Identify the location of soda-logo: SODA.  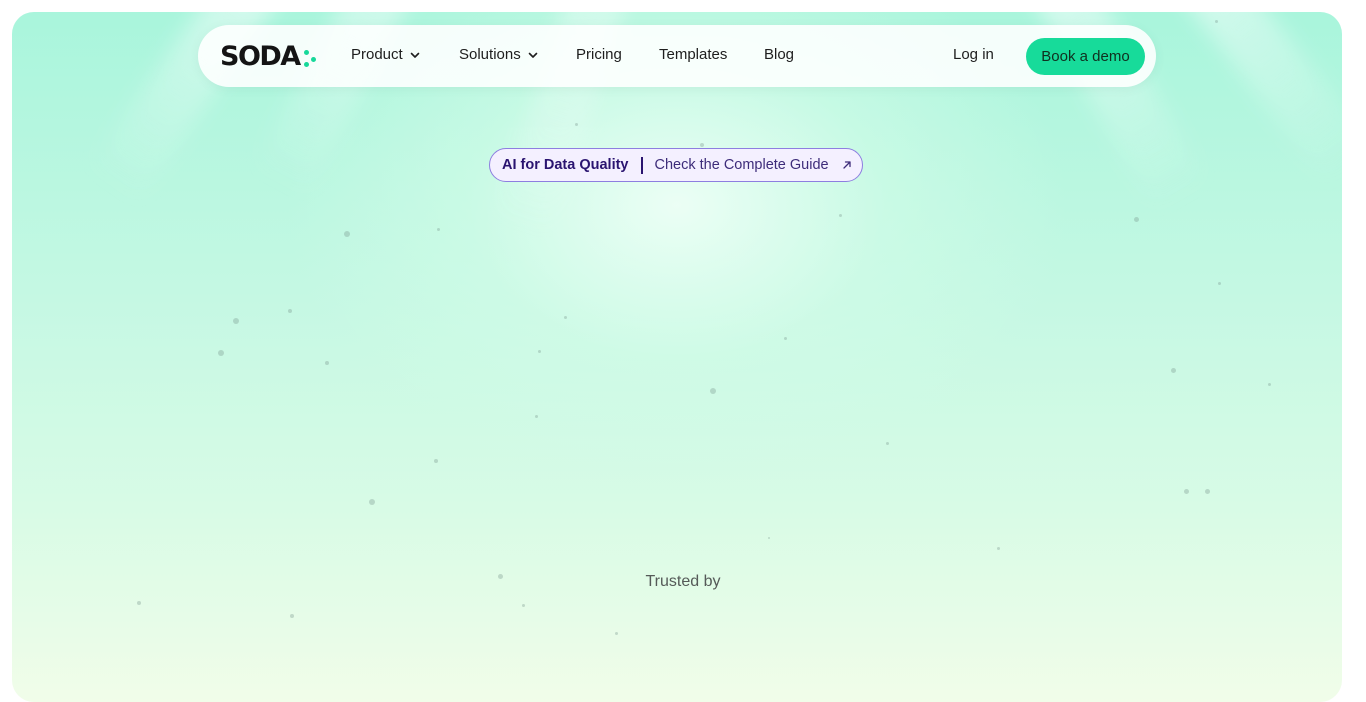
(268, 56).